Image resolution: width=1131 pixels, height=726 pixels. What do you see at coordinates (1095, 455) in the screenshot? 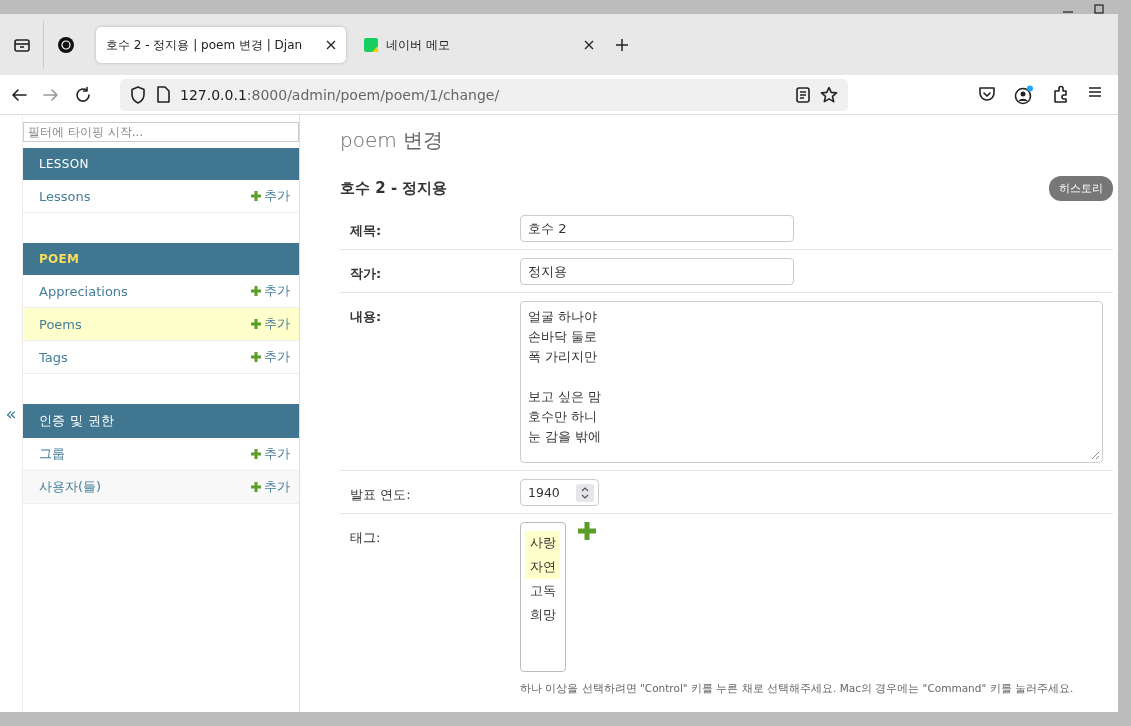
I see `resize-grip-icon` at bounding box center [1095, 455].